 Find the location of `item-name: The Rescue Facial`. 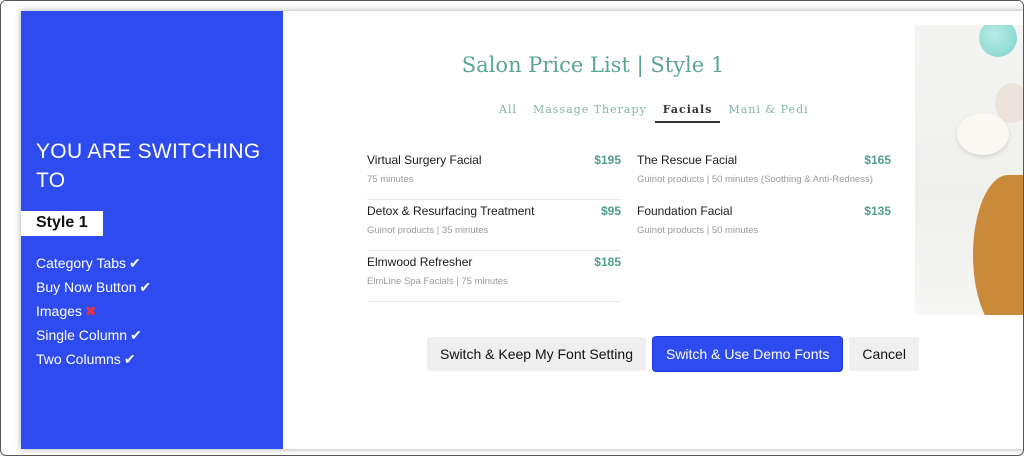

item-name: The Rescue Facial is located at coordinates (687, 160).